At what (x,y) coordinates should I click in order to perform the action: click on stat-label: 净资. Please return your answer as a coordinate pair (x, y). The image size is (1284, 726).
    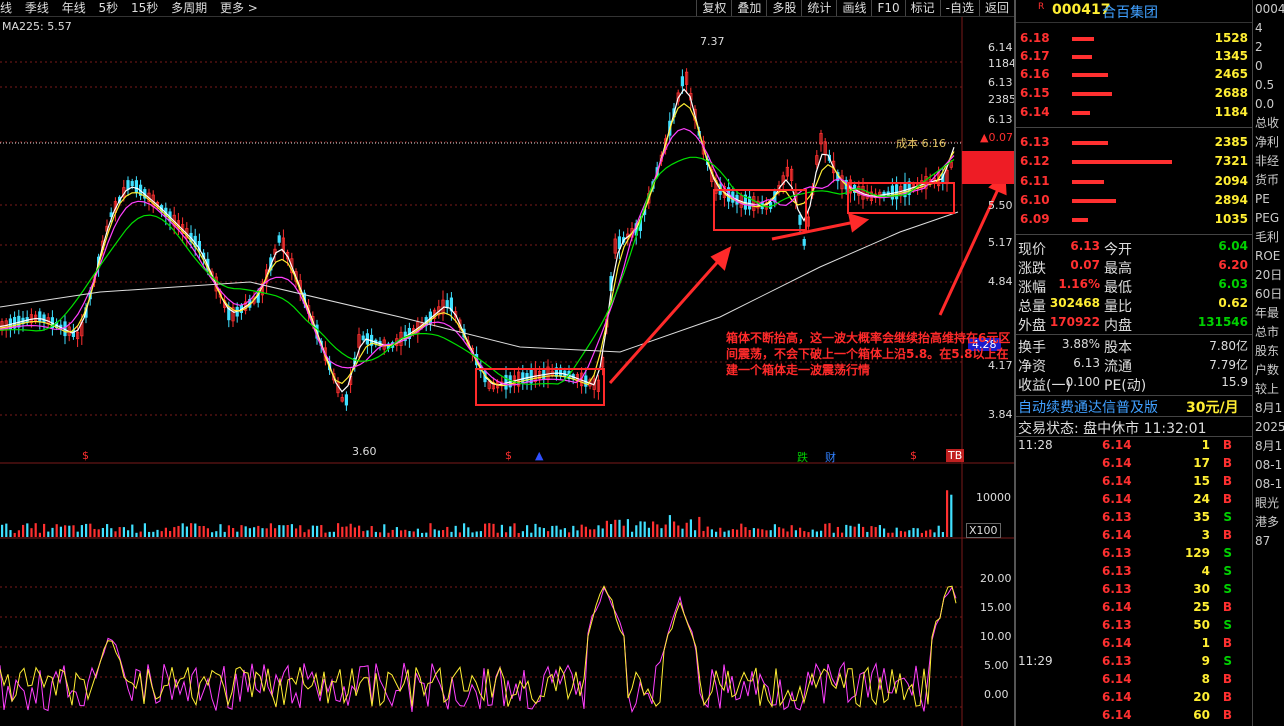
    Looking at the image, I should click on (1032, 367).